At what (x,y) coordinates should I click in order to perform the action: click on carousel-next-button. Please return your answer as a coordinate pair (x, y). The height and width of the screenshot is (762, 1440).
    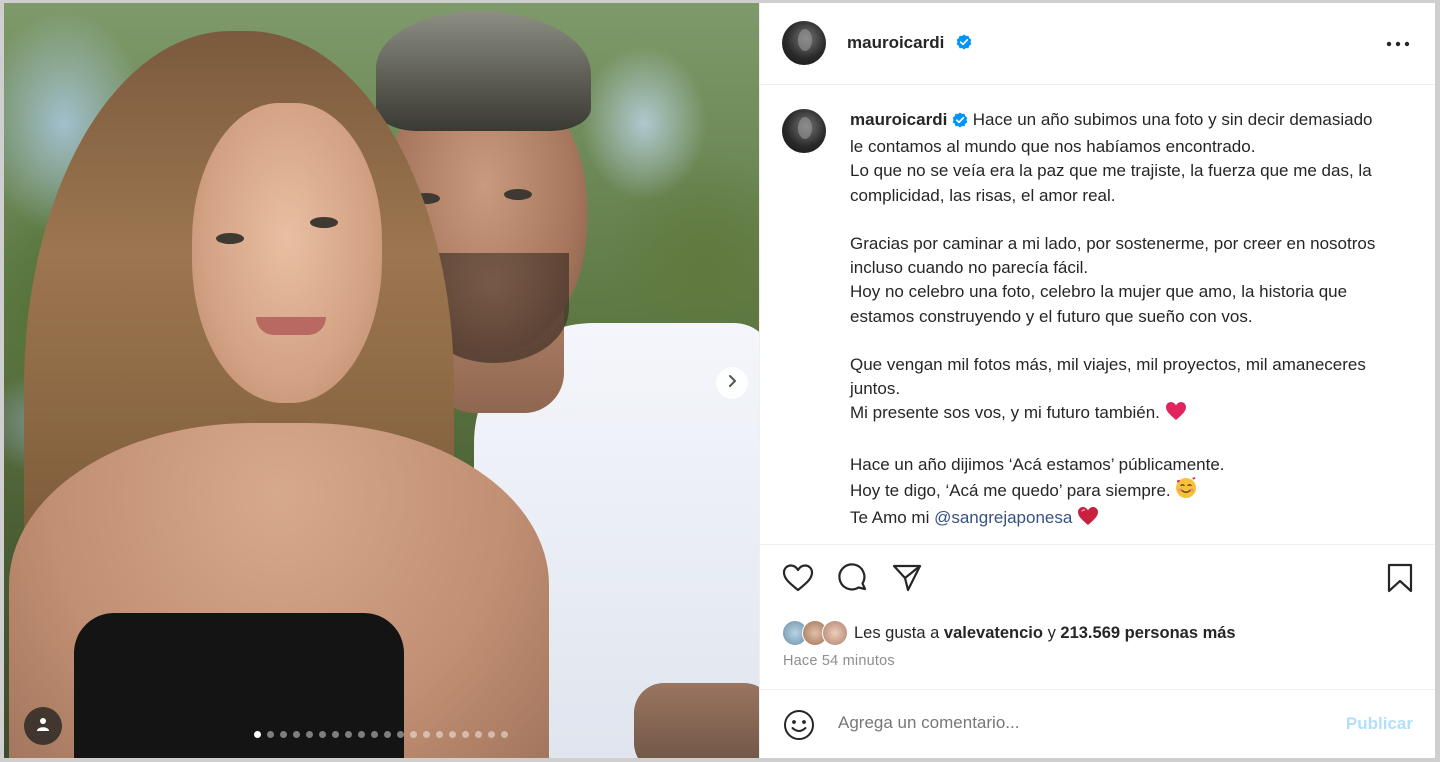
    Looking at the image, I should click on (732, 383).